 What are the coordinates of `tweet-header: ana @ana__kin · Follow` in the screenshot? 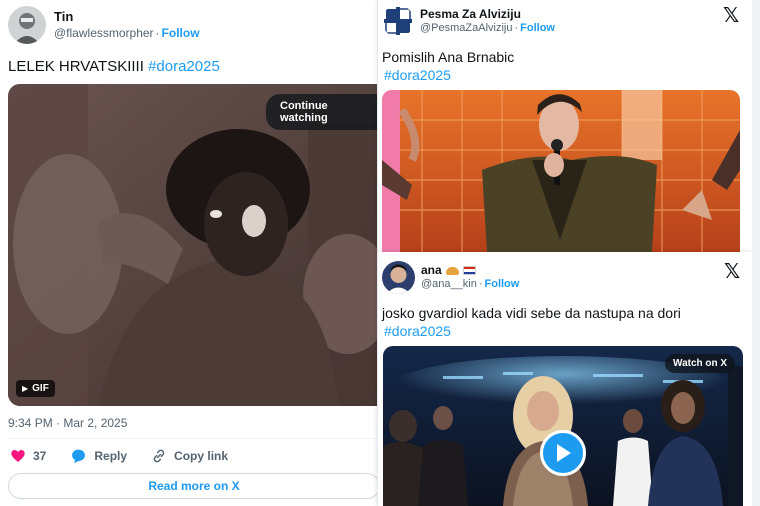 It's located at (450, 277).